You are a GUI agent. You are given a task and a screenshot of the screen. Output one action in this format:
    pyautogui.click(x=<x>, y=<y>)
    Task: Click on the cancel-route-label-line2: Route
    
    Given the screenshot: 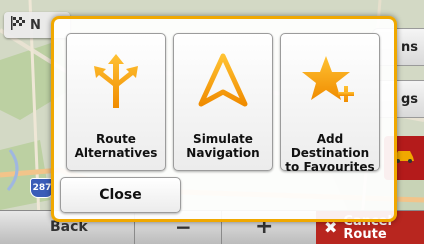 What is the action you would take?
    pyautogui.click(x=365, y=234)
    